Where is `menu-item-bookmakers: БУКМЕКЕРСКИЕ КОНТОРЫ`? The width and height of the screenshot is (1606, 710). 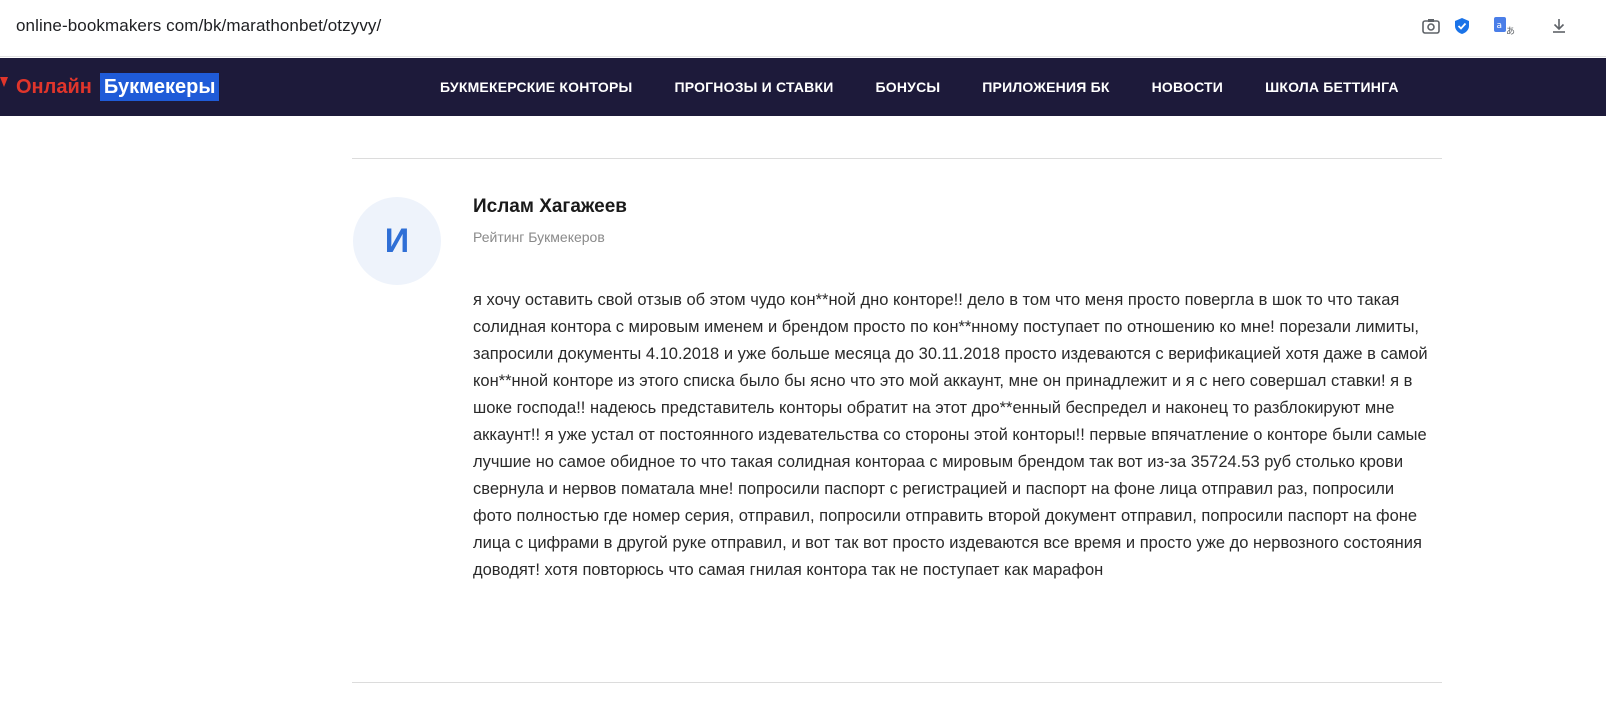 menu-item-bookmakers: БУКМЕКЕРСКИЕ КОНТОРЫ is located at coordinates (536, 87).